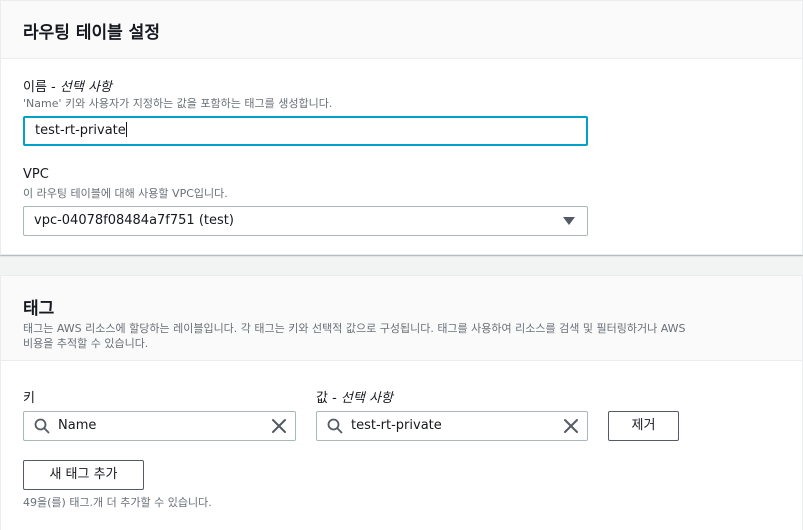  I want to click on tag-value-label: 값 - 선택 사항, so click(354, 398).